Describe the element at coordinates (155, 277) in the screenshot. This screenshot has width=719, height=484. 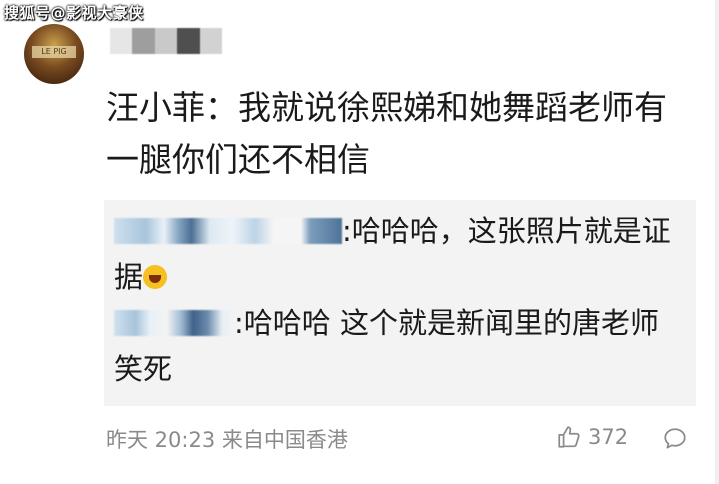
I see `laughing-emoji-icon` at that location.